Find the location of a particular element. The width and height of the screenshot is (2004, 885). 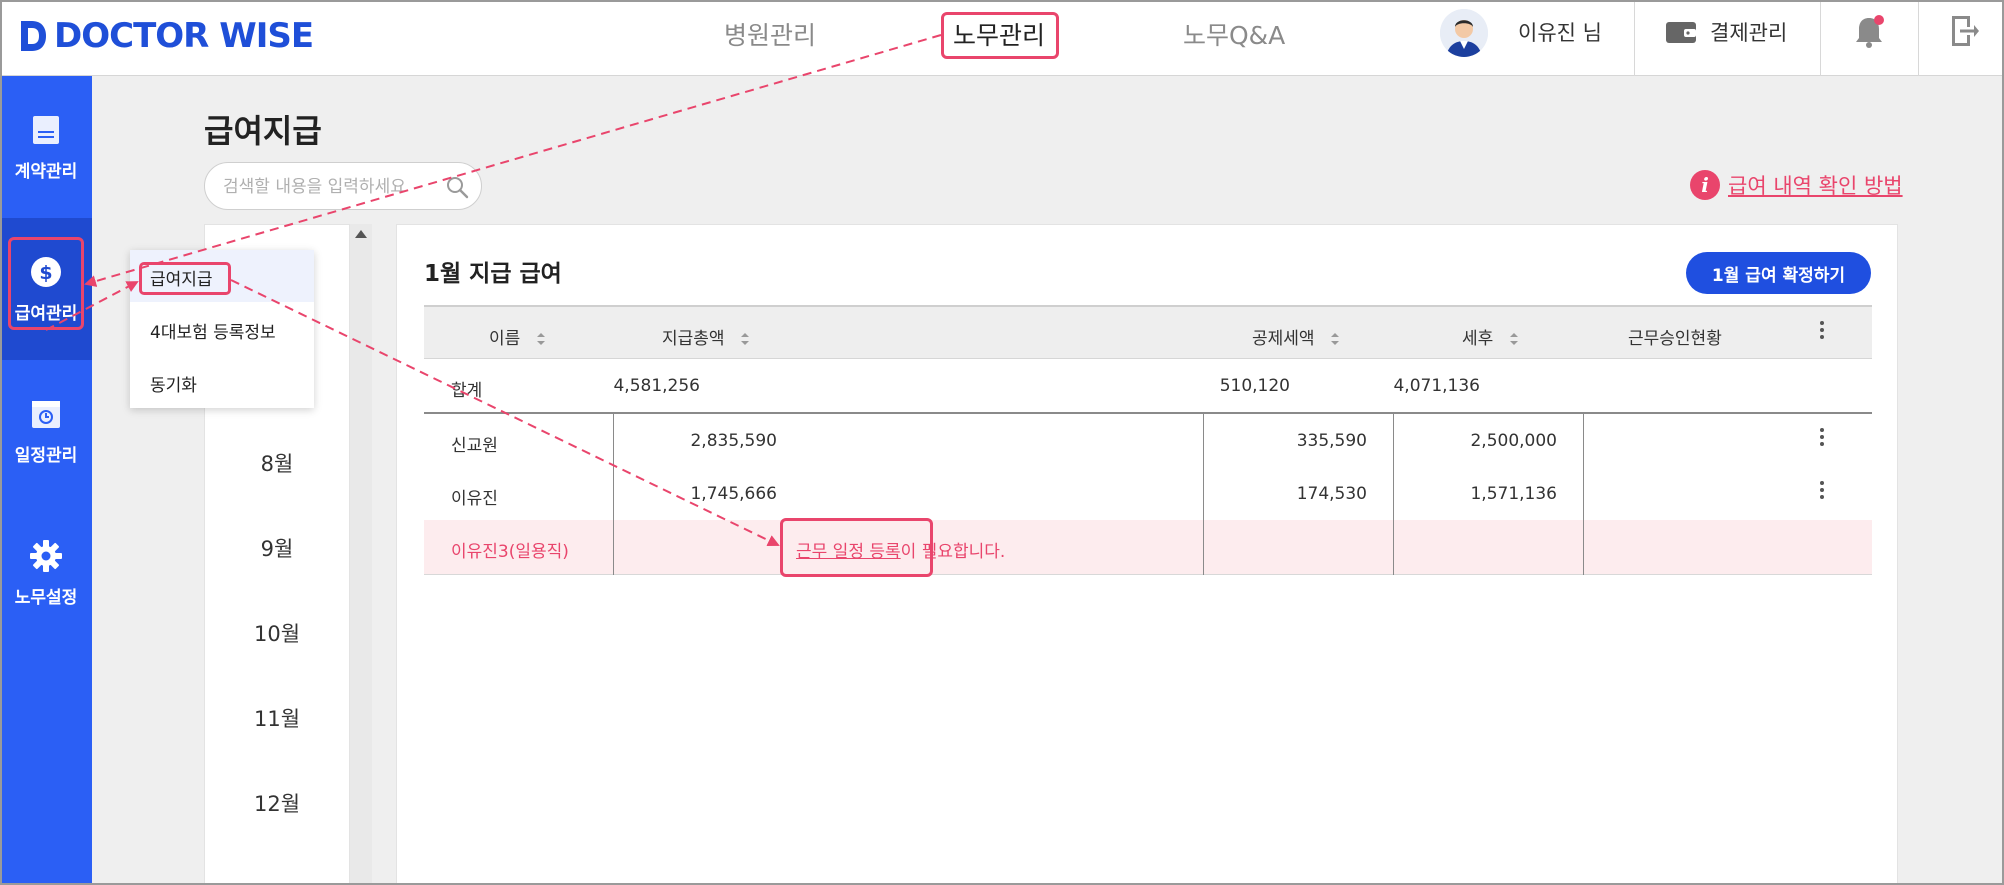

info-icon: i is located at coordinates (1705, 185).